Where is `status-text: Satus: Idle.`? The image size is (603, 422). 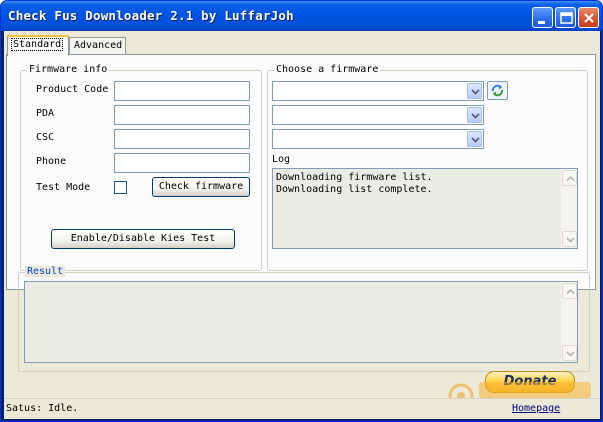
status-text: Satus: Idle. is located at coordinates (42, 408).